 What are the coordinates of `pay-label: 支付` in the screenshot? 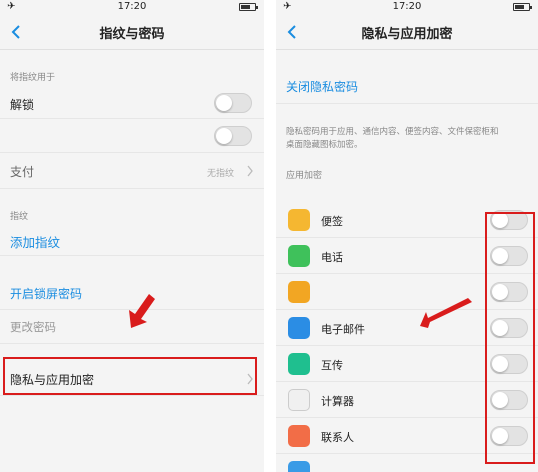 It's located at (22, 172).